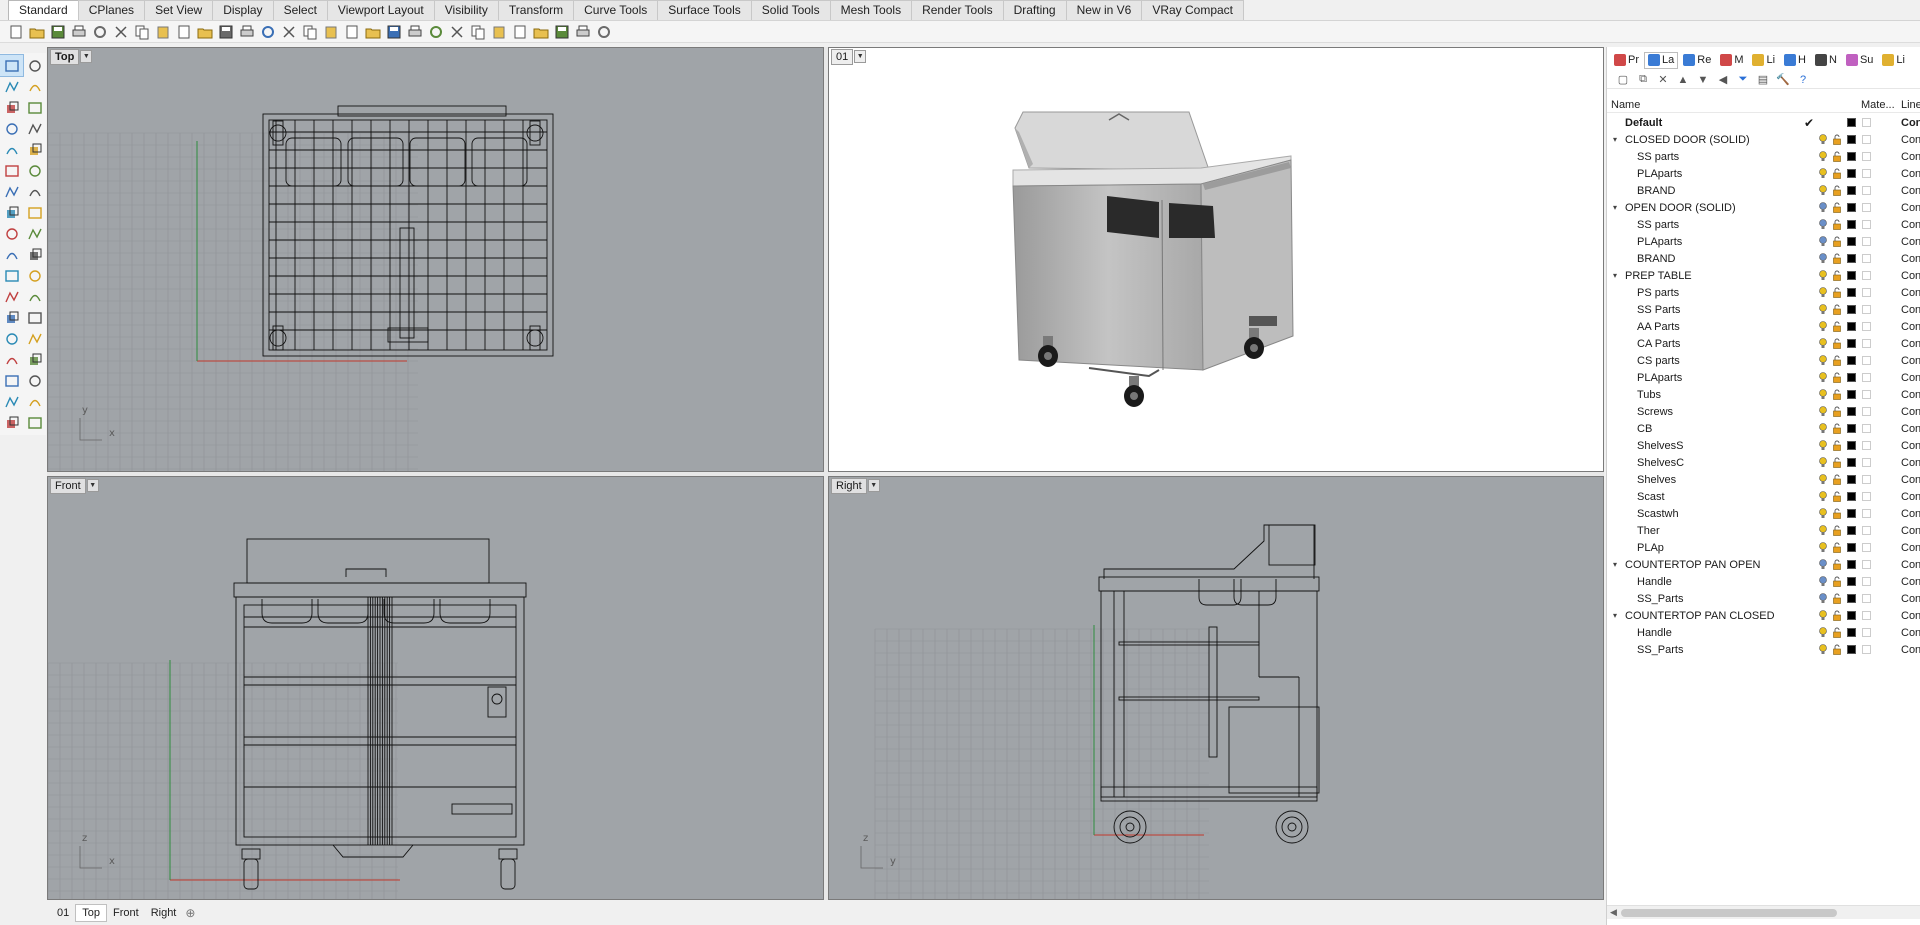 The image size is (1920, 925). I want to click on layer-row: AA Parts Con, so click(1763, 326).